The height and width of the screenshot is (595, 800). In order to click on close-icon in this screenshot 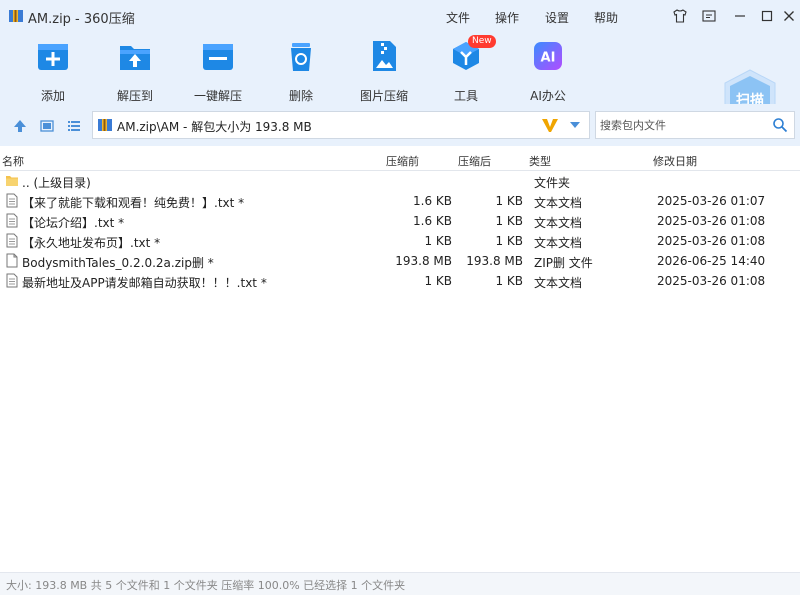, I will do `click(789, 16)`.